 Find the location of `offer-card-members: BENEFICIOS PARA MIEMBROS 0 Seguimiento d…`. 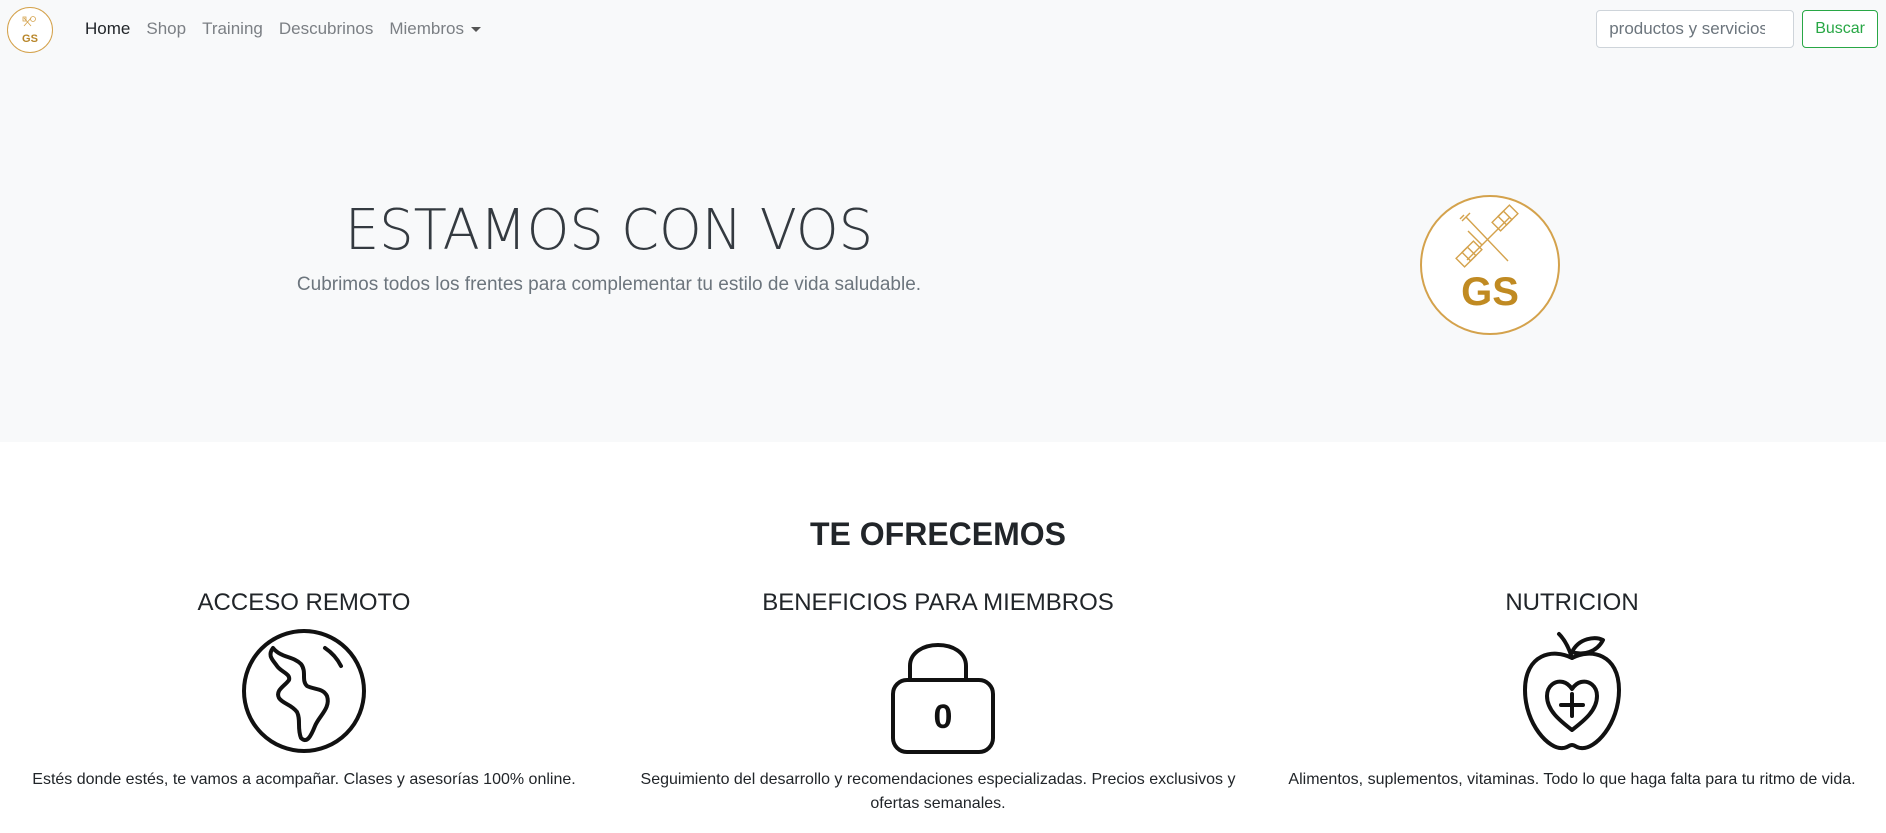

offer-card-members: BENEFICIOS PARA MIEMBROS 0 Seguimiento d… is located at coordinates (938, 700).